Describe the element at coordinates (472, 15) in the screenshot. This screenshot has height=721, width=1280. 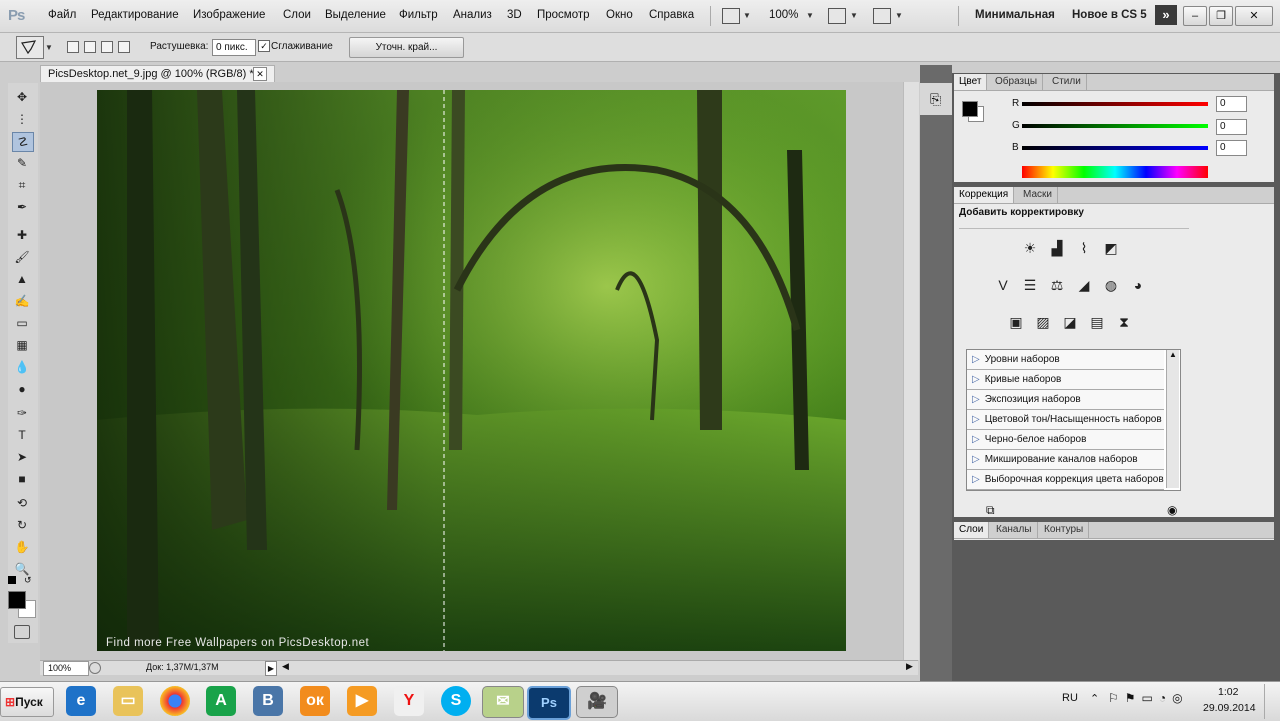
I see `menu-analysis: Анализ` at that location.